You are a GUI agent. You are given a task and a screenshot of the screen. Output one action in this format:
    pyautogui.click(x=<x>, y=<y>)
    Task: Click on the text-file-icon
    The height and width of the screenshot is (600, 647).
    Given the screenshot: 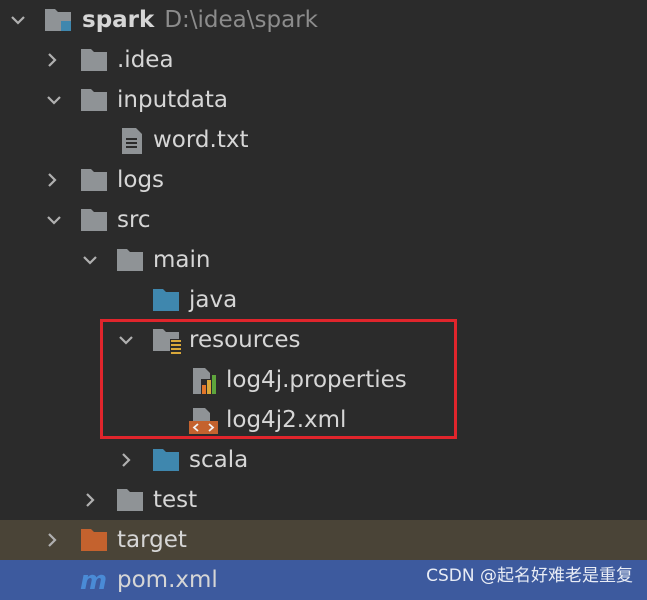 What is the action you would take?
    pyautogui.click(x=133, y=140)
    